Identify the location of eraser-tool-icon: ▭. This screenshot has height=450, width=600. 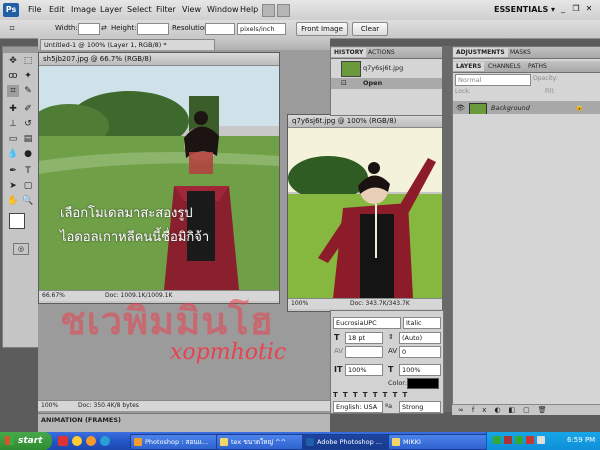
(13, 139).